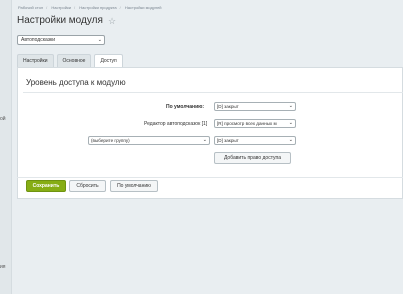 The width and height of the screenshot is (403, 294). I want to click on editor-access-select: [R] просмотр всех данных м ⌄, so click(255, 123).